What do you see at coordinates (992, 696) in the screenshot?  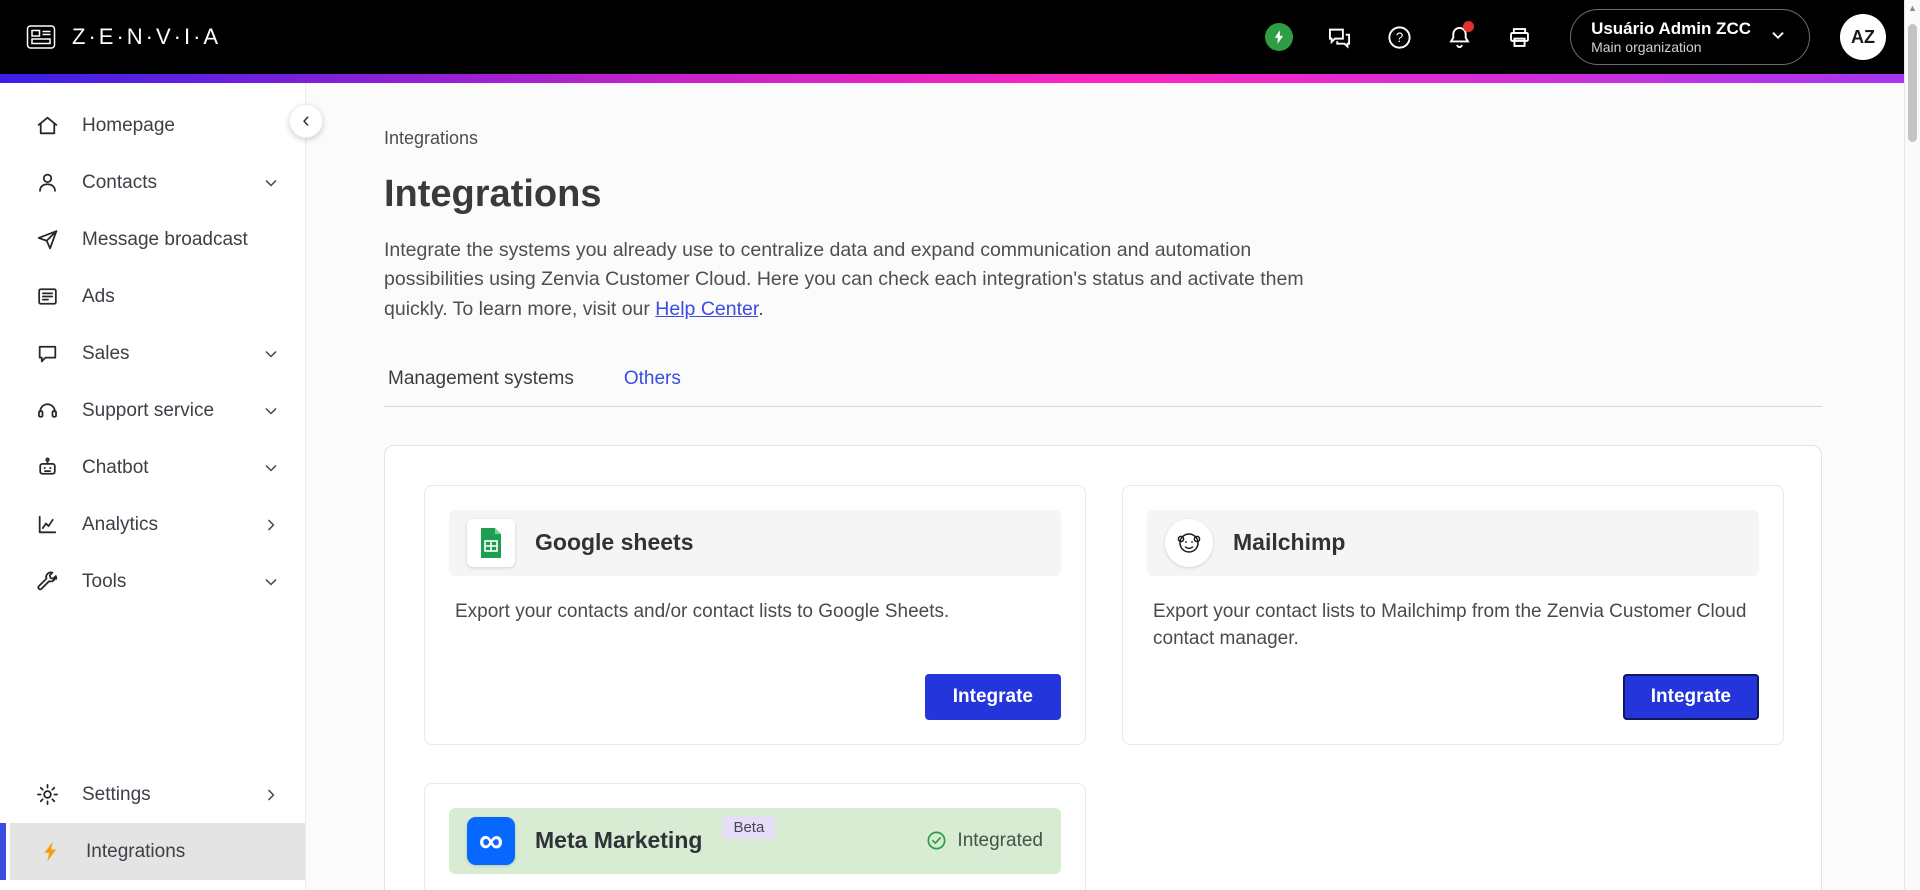 I see `integrate-google-sheets-button: Integrate` at bounding box center [992, 696].